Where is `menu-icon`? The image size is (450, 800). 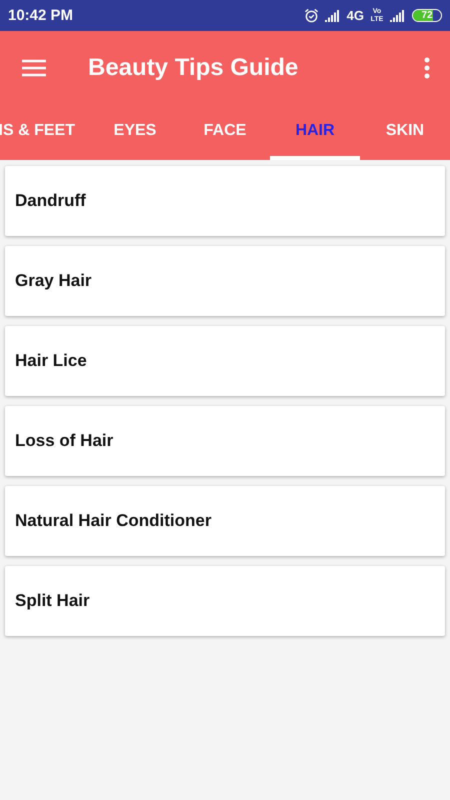
menu-icon is located at coordinates (34, 68).